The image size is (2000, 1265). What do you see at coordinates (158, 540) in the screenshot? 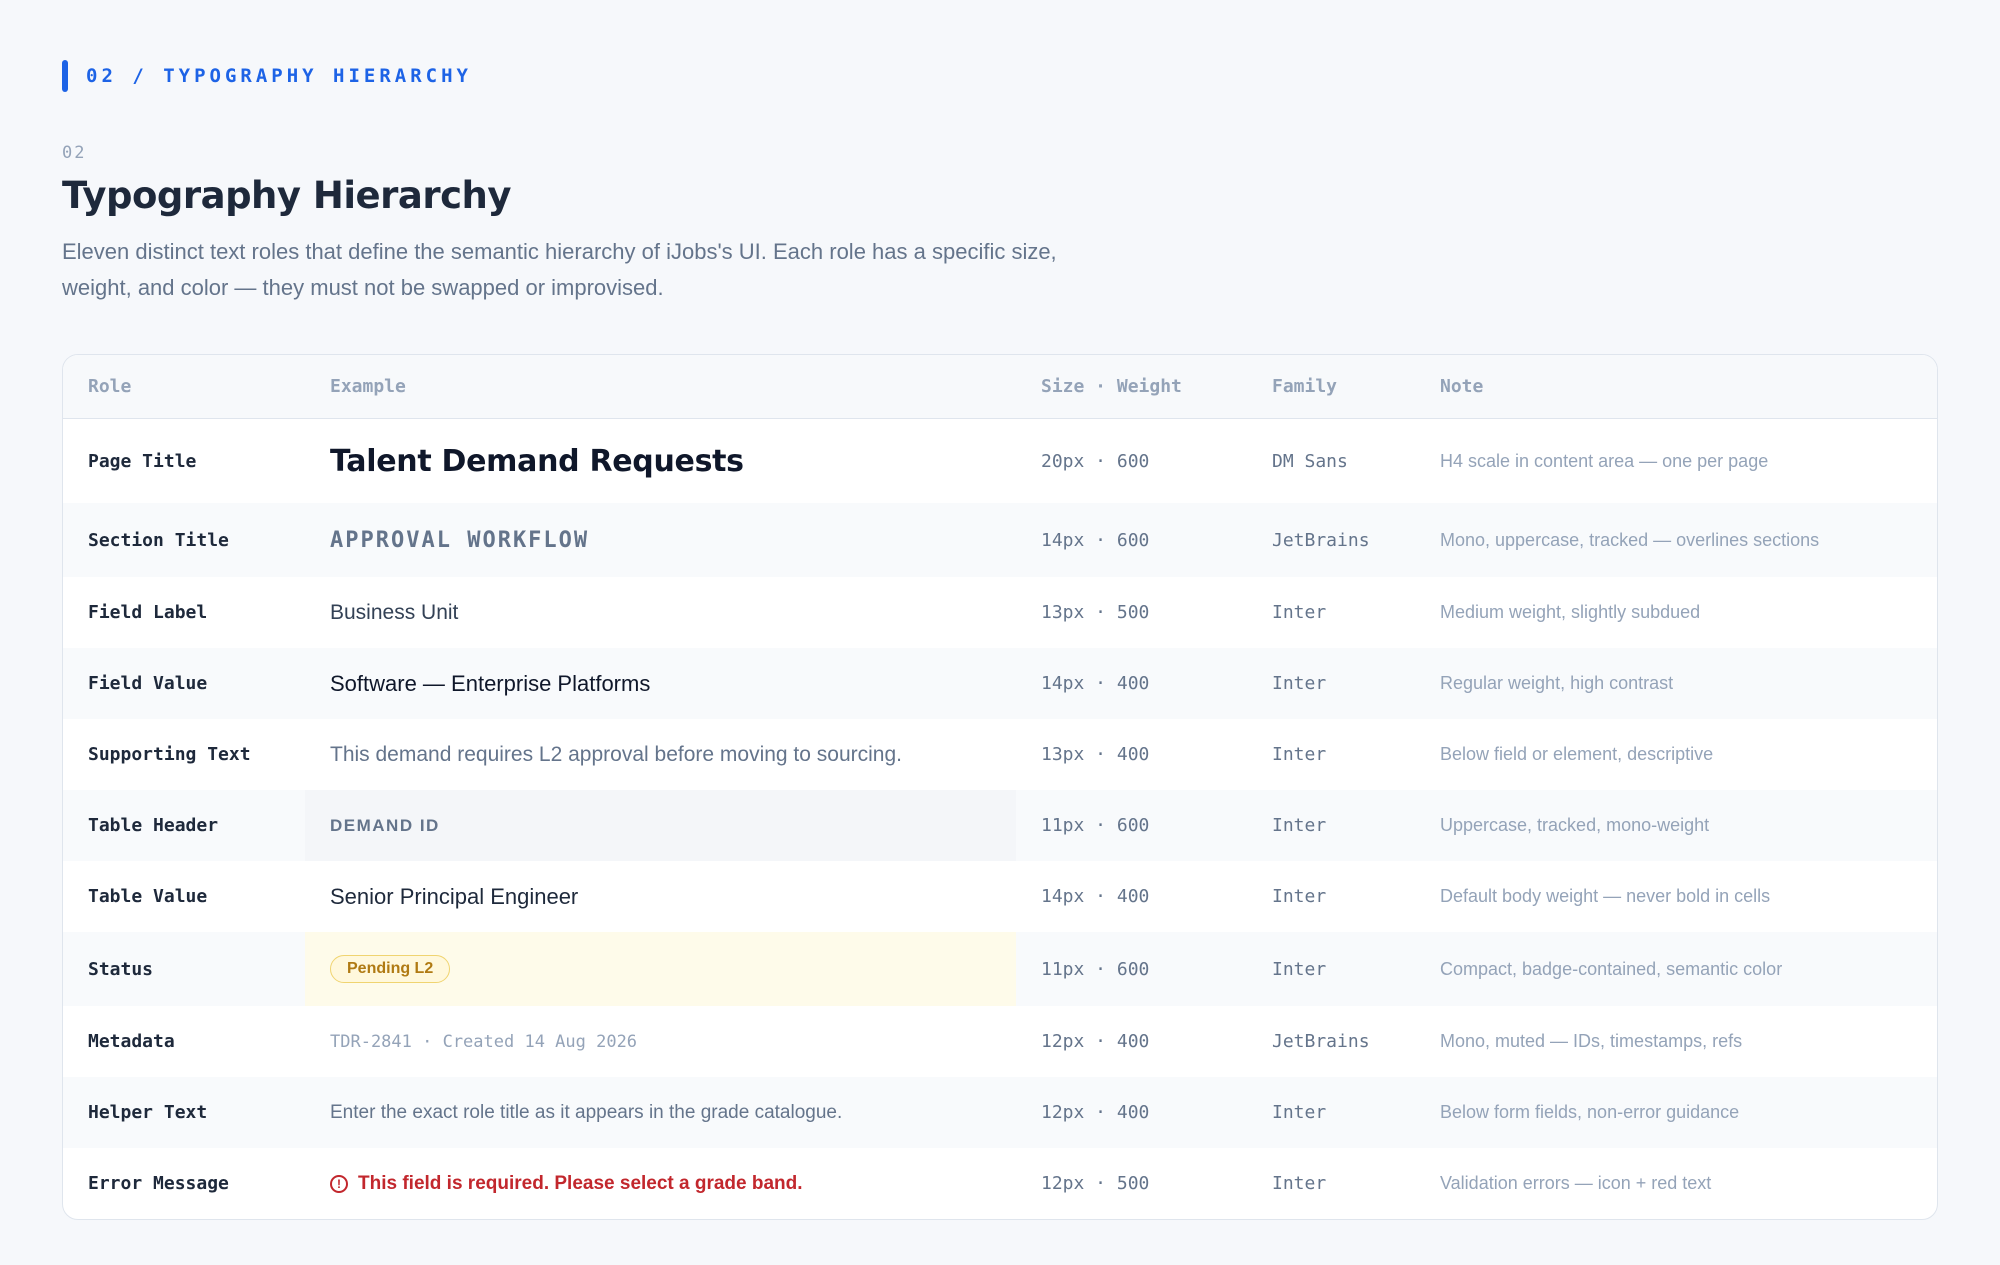
I see `role-label: Section Title` at bounding box center [158, 540].